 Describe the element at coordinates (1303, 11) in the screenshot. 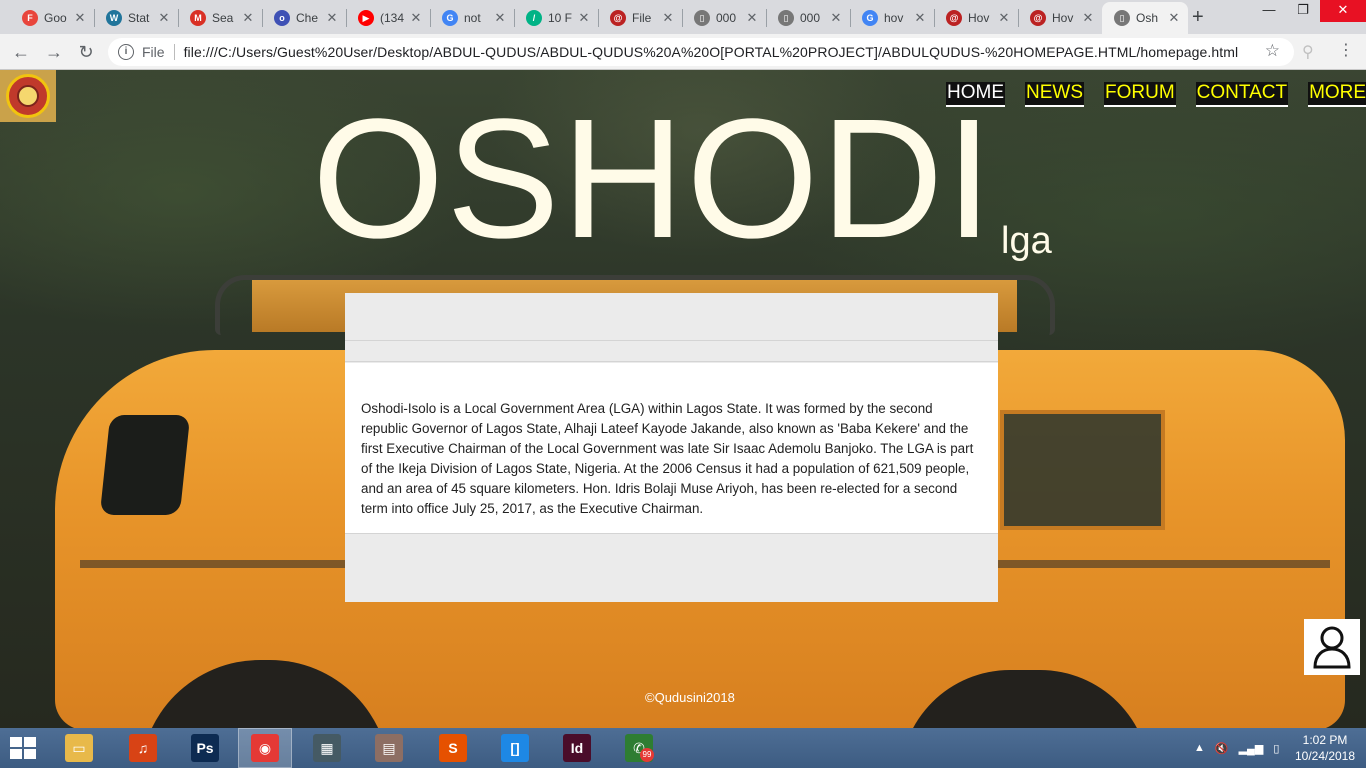

I see `restore-button: ❐` at that location.